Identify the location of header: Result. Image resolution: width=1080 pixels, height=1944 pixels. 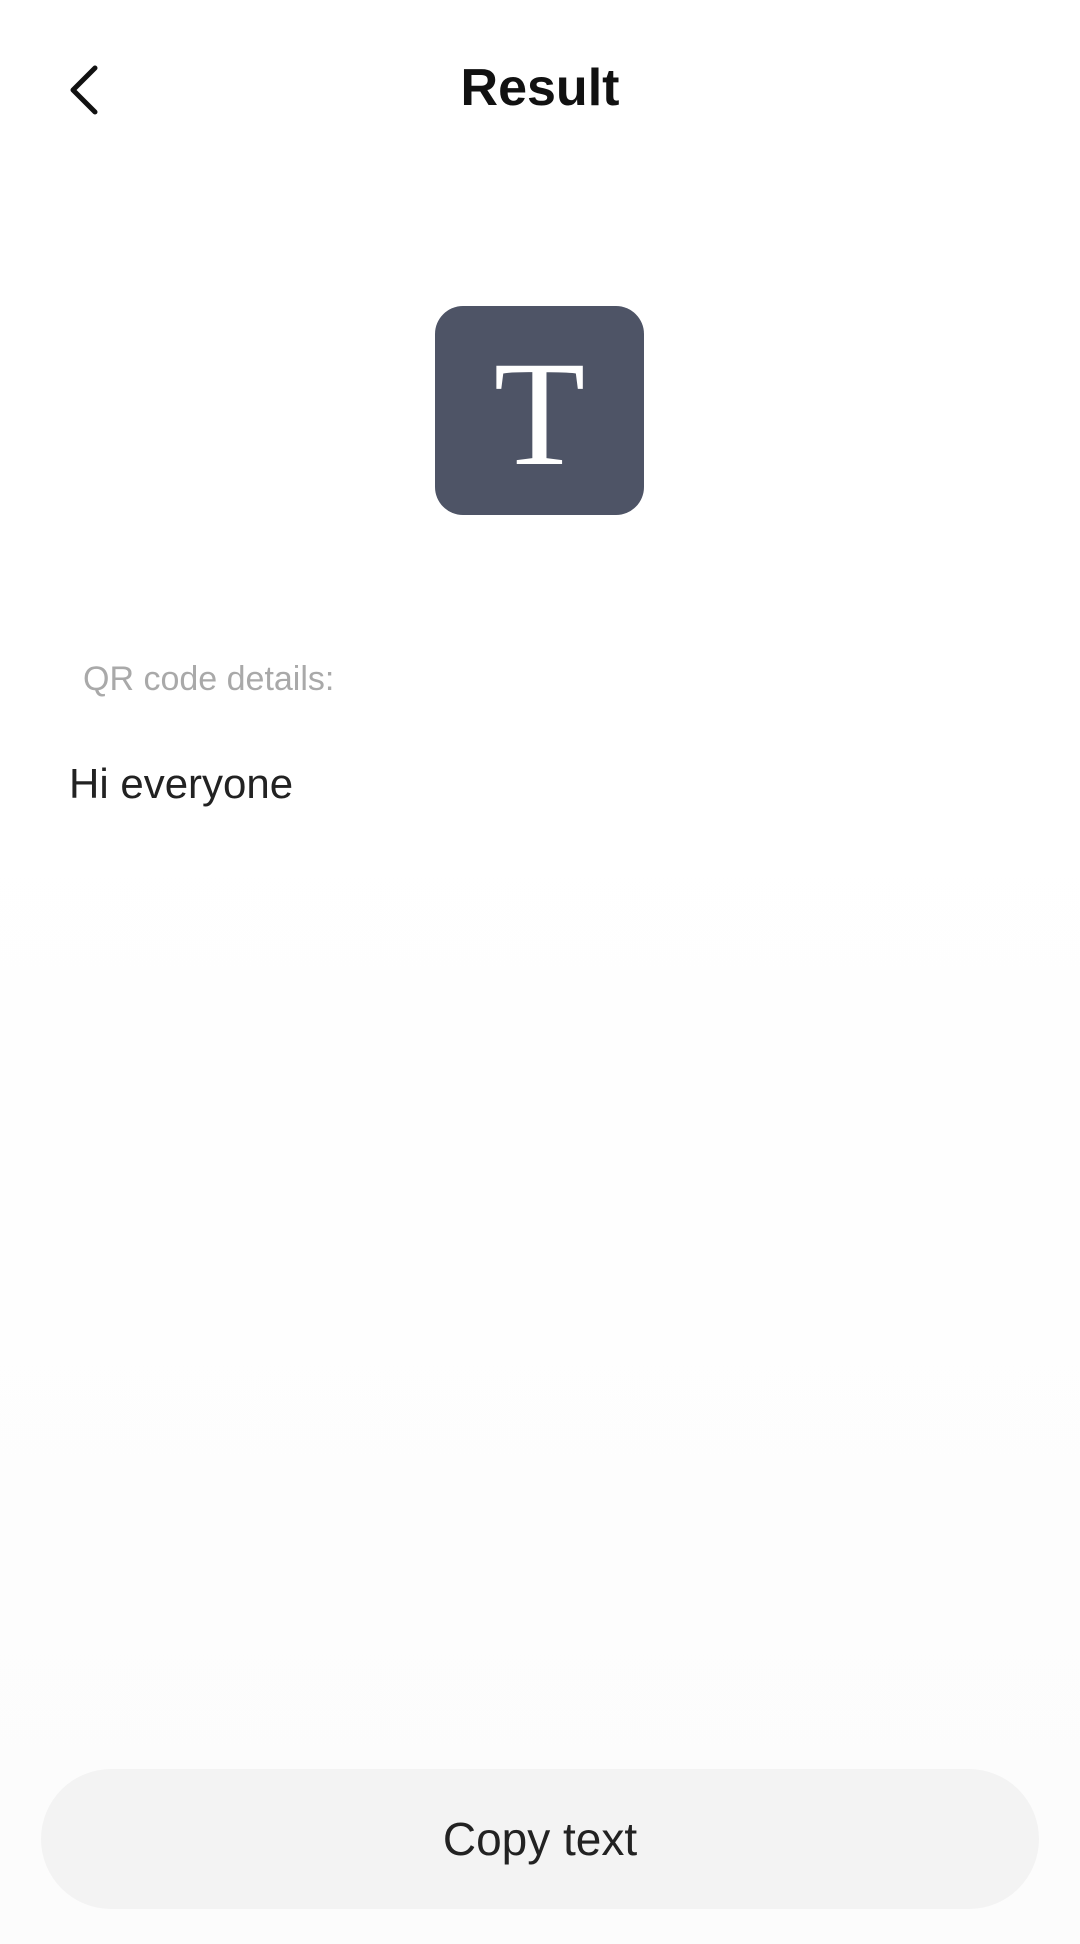
(540, 90).